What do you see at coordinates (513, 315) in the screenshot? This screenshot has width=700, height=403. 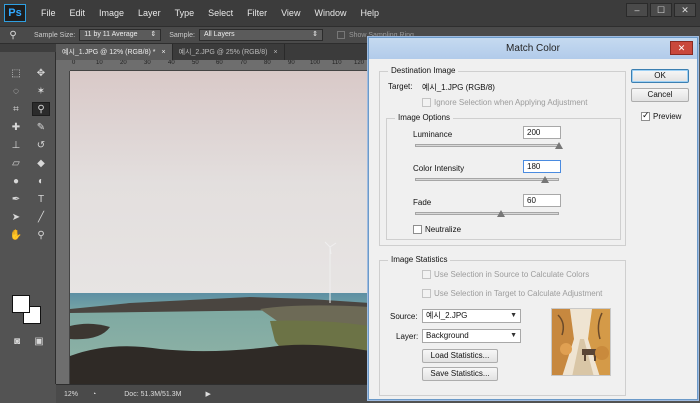 I see `chevron-down-icon: ▼` at bounding box center [513, 315].